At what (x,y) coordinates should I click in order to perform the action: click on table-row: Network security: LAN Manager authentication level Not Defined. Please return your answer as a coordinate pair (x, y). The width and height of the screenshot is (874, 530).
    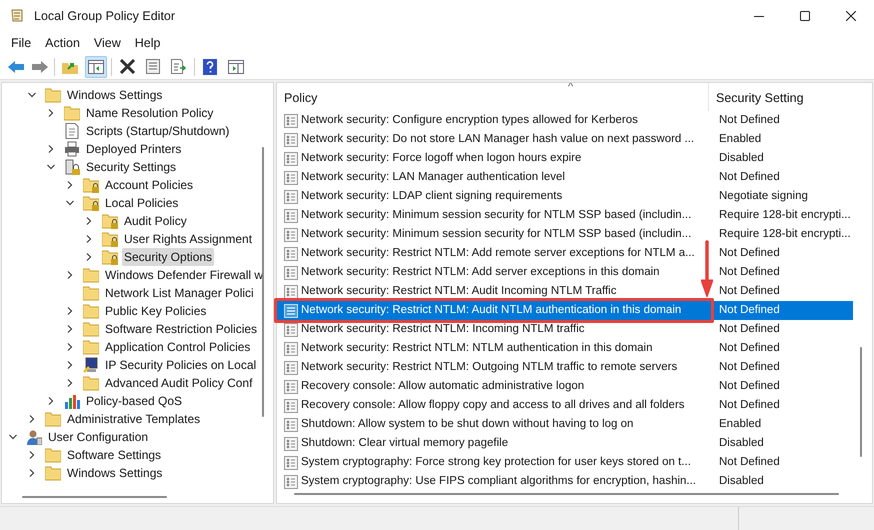
    Looking at the image, I should click on (565, 177).